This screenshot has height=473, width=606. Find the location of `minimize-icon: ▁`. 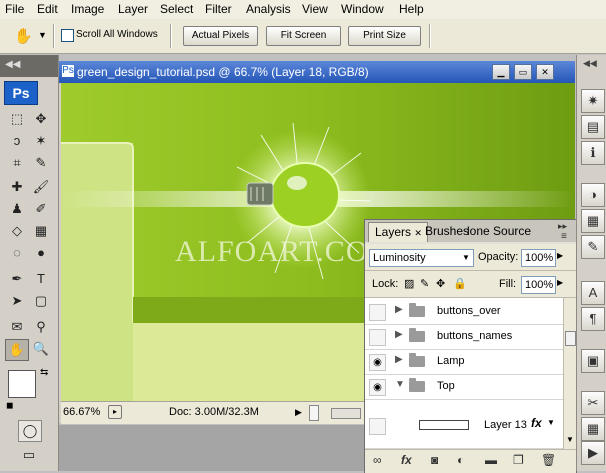

minimize-icon: ▁ is located at coordinates (501, 72).